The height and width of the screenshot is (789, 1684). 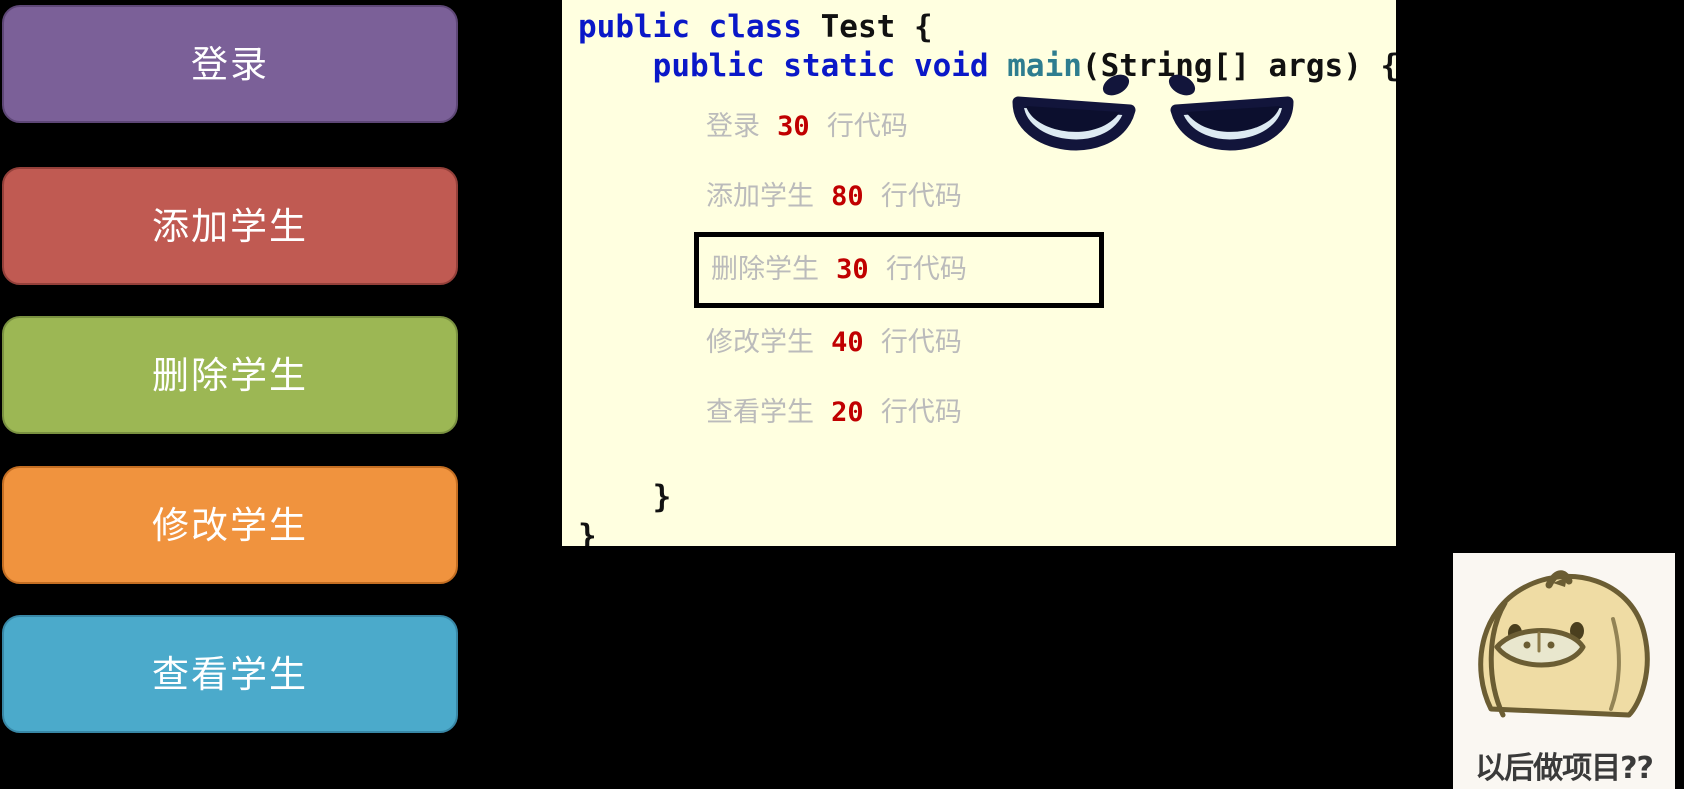 What do you see at coordinates (1044, 66) in the screenshot?
I see `code-token: main` at bounding box center [1044, 66].